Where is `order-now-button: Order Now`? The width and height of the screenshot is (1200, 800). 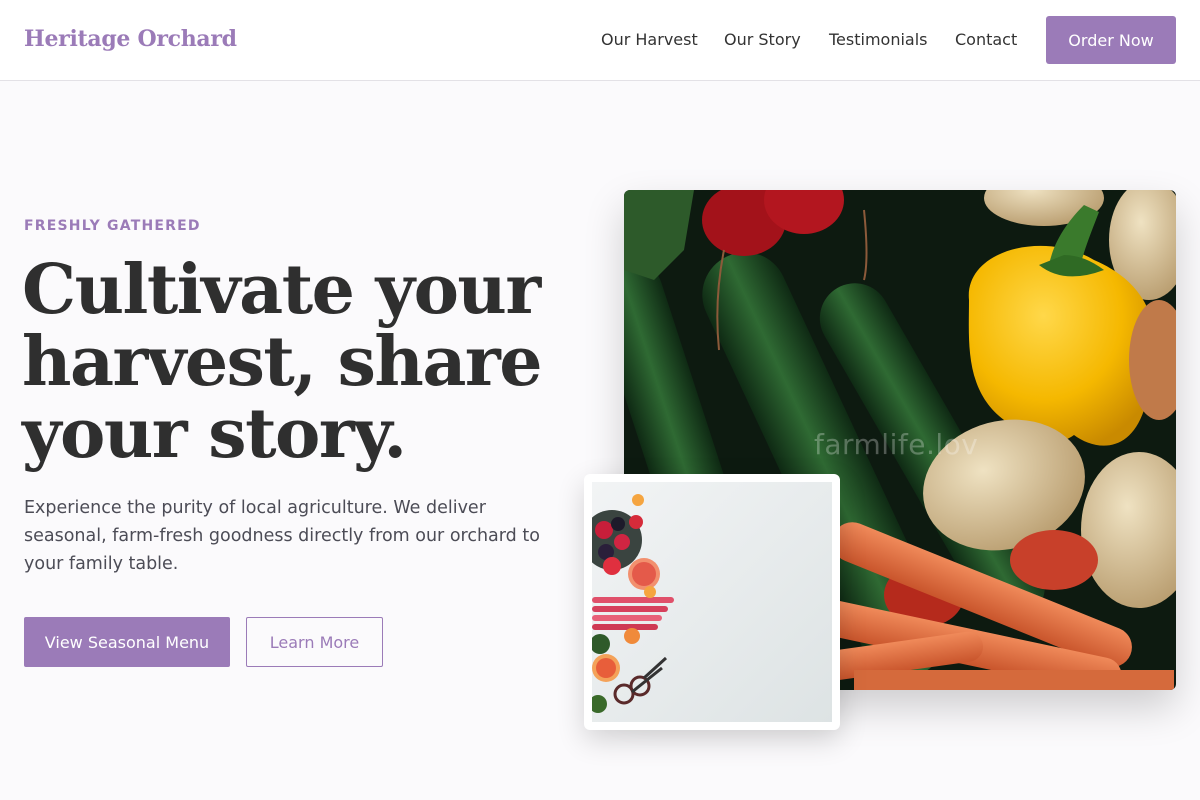 order-now-button: Order Now is located at coordinates (1111, 40).